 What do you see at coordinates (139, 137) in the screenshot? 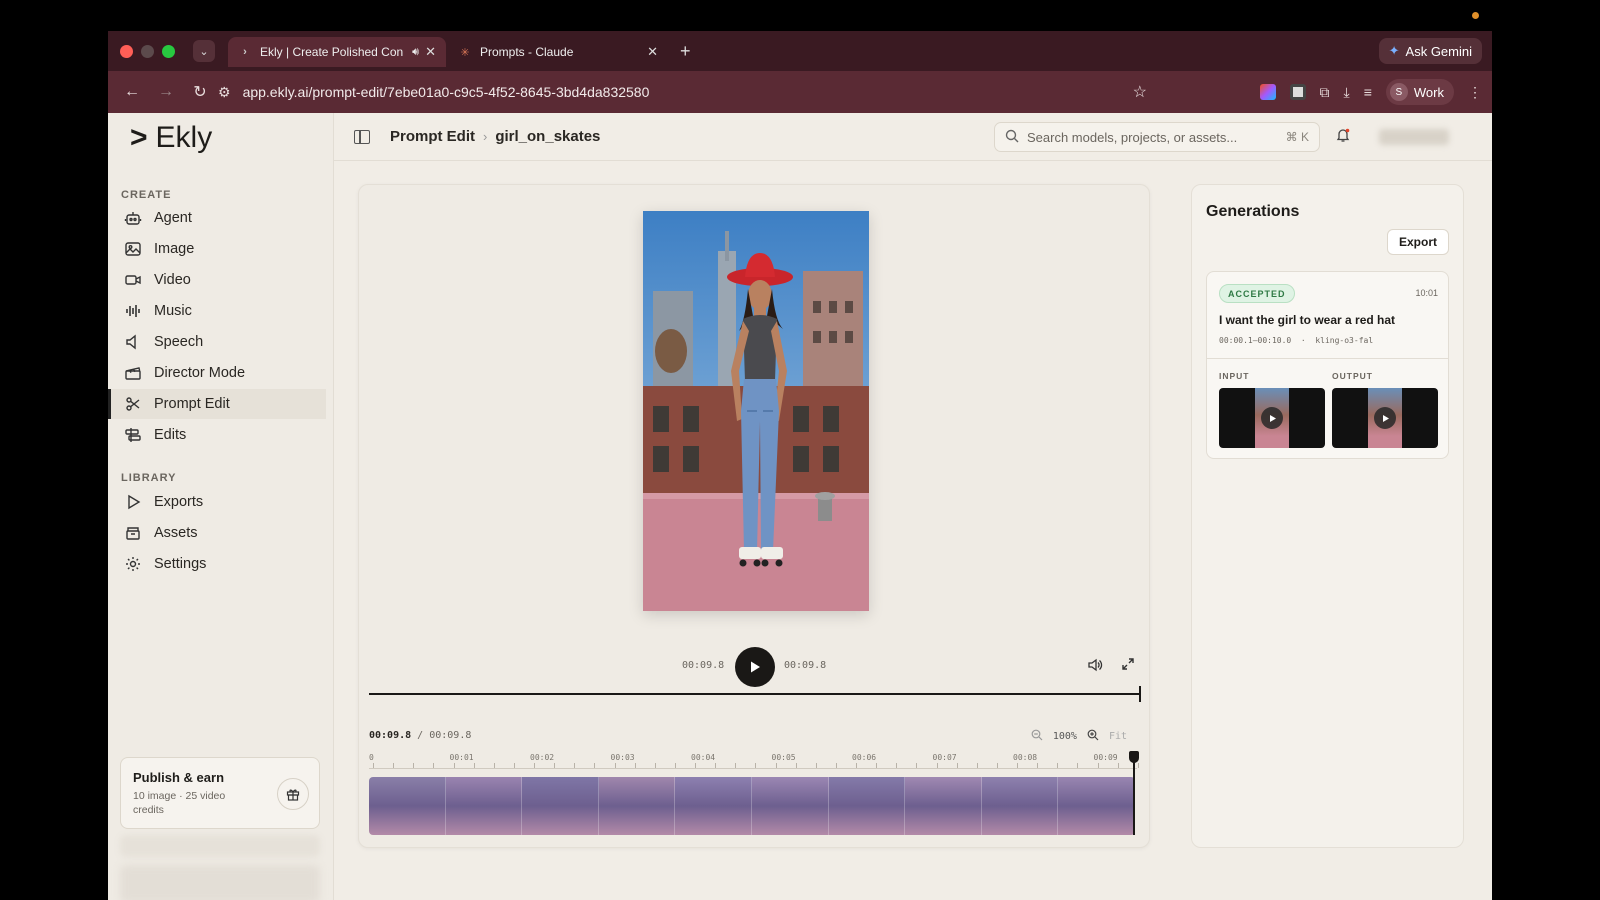
I see `logo-chevron-icon: >` at bounding box center [139, 137].